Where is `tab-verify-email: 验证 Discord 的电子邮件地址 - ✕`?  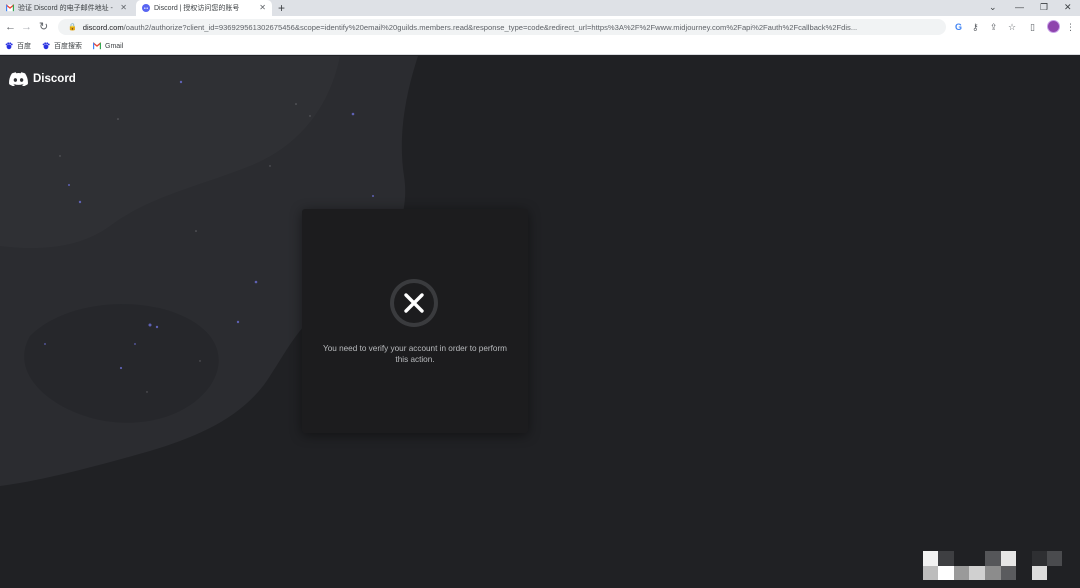
tab-verify-email: 验证 Discord 的电子邮件地址 - ✕ is located at coordinates (66, 8).